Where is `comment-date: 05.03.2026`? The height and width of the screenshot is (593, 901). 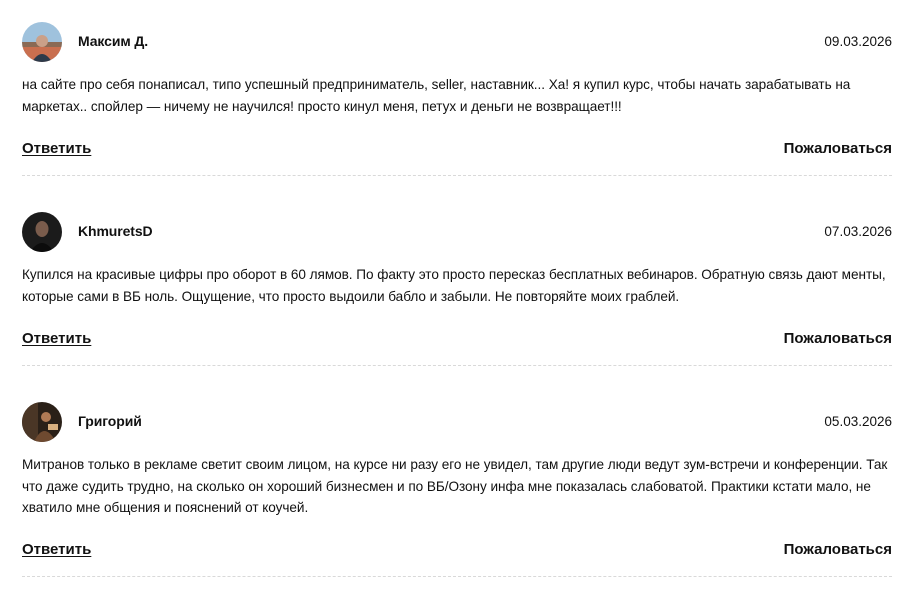 comment-date: 05.03.2026 is located at coordinates (858, 421).